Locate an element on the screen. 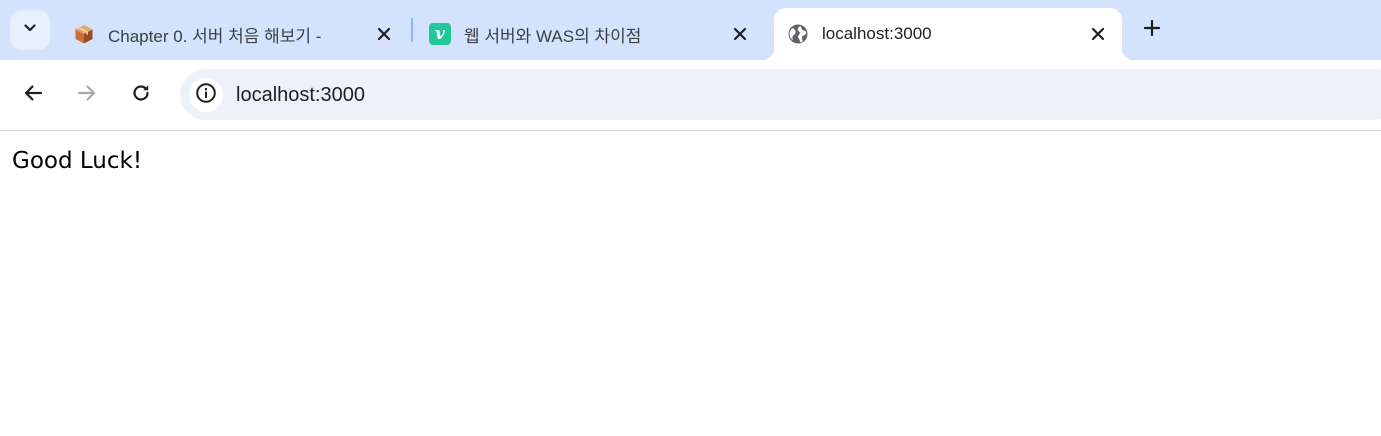 This screenshot has height=436, width=1381. back-button is located at coordinates (33, 95).